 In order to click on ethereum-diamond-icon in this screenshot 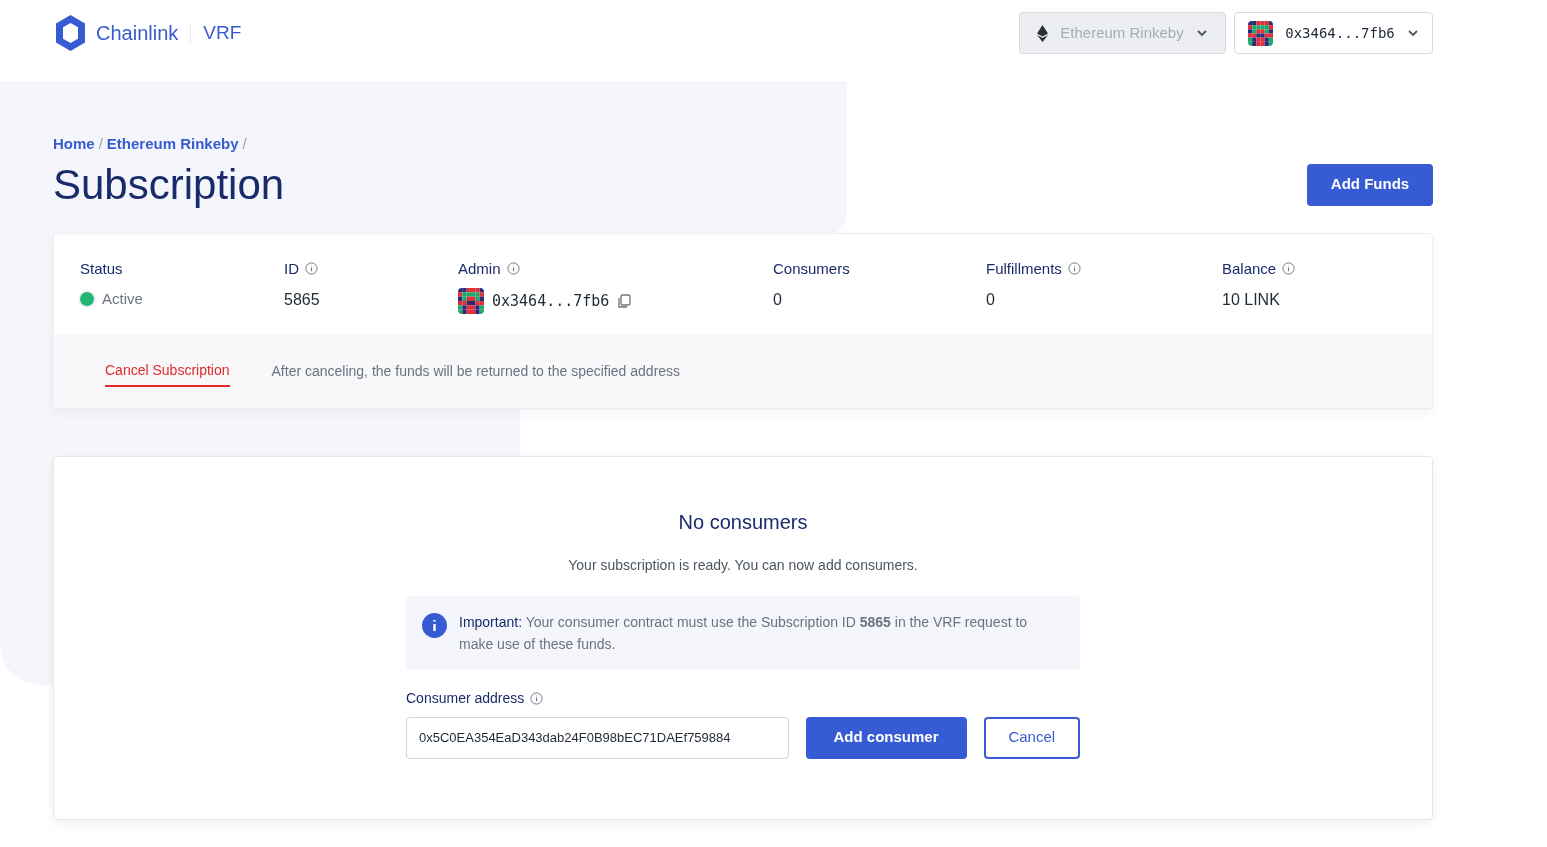, I will do `click(1043, 33)`.